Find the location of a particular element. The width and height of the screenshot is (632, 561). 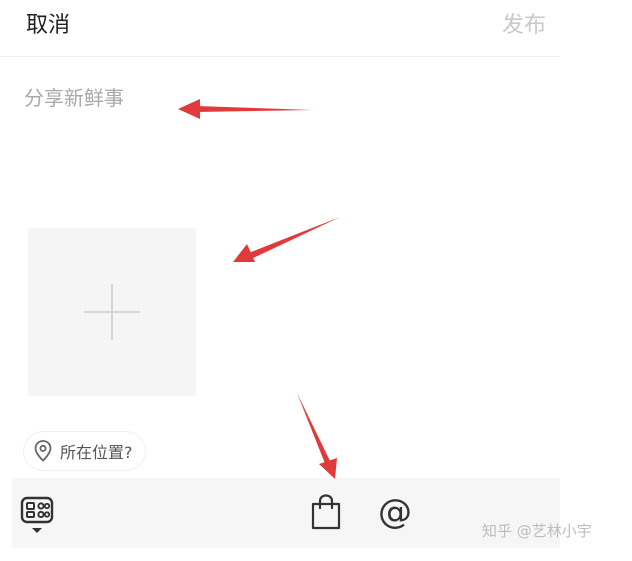

apps-grid-button is located at coordinates (37, 518).